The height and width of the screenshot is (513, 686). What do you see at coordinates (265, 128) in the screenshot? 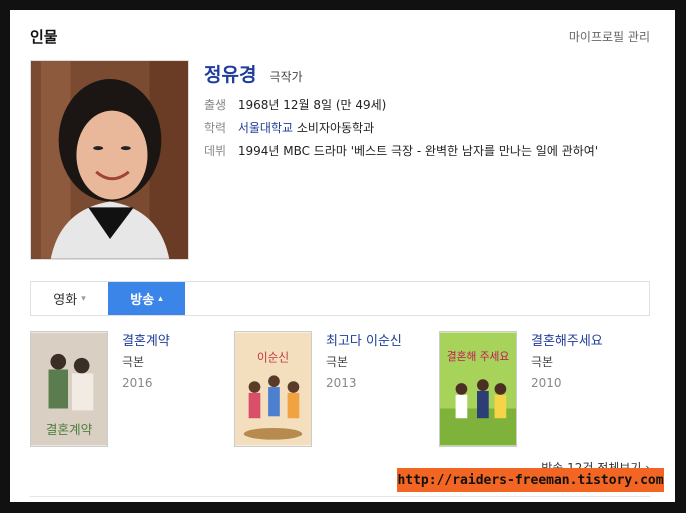
I see `school-link: 서울대학교` at bounding box center [265, 128].